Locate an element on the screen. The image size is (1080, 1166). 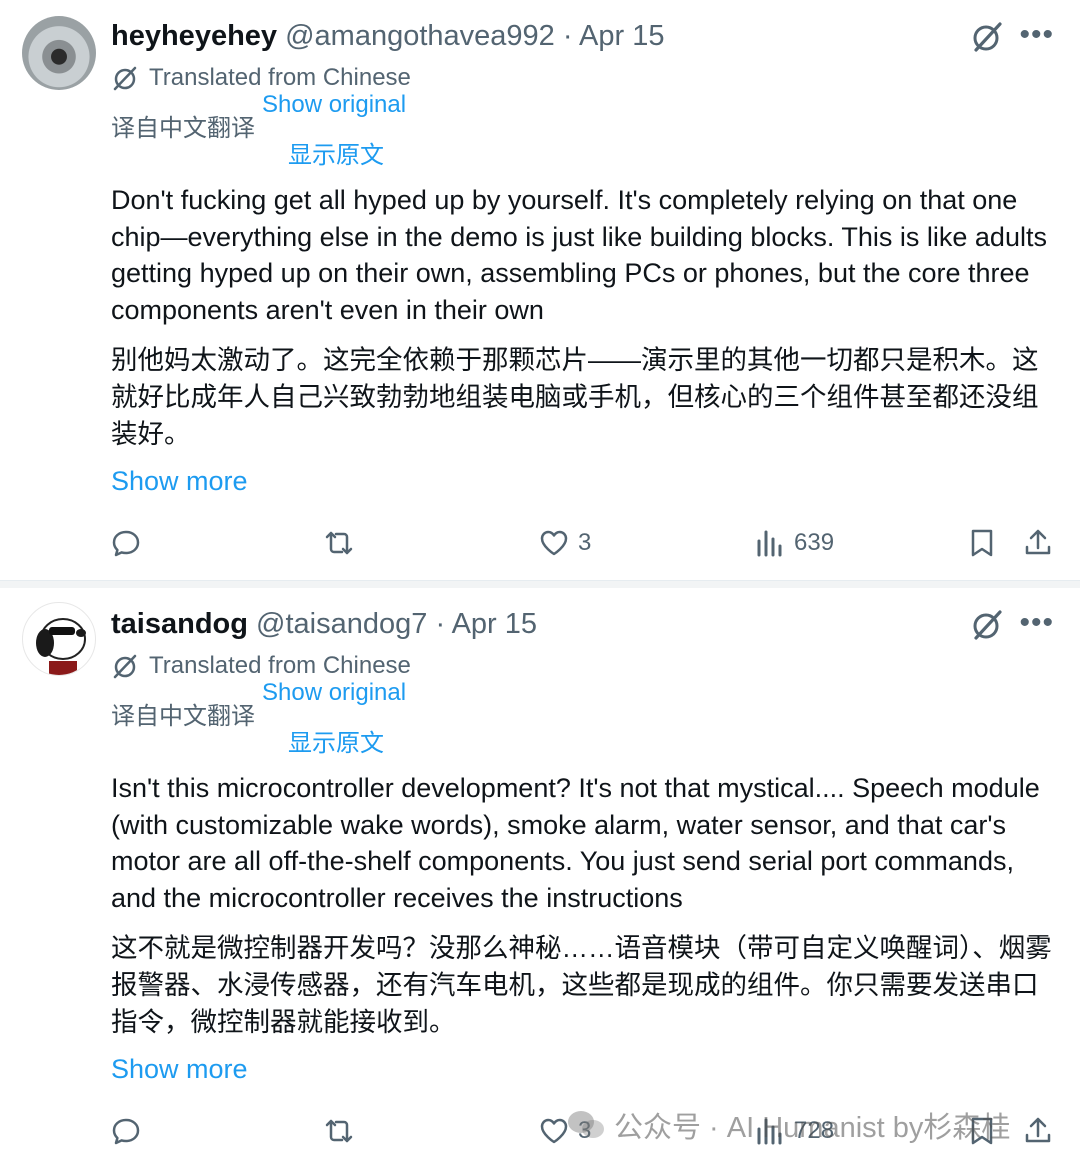
like-button: 3 is located at coordinates (564, 543).